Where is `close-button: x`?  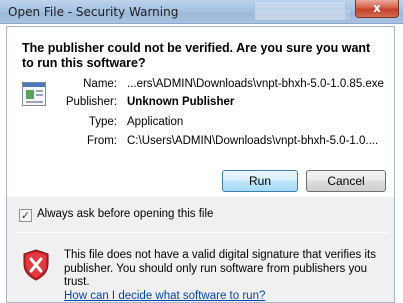 close-button: x is located at coordinates (377, 9).